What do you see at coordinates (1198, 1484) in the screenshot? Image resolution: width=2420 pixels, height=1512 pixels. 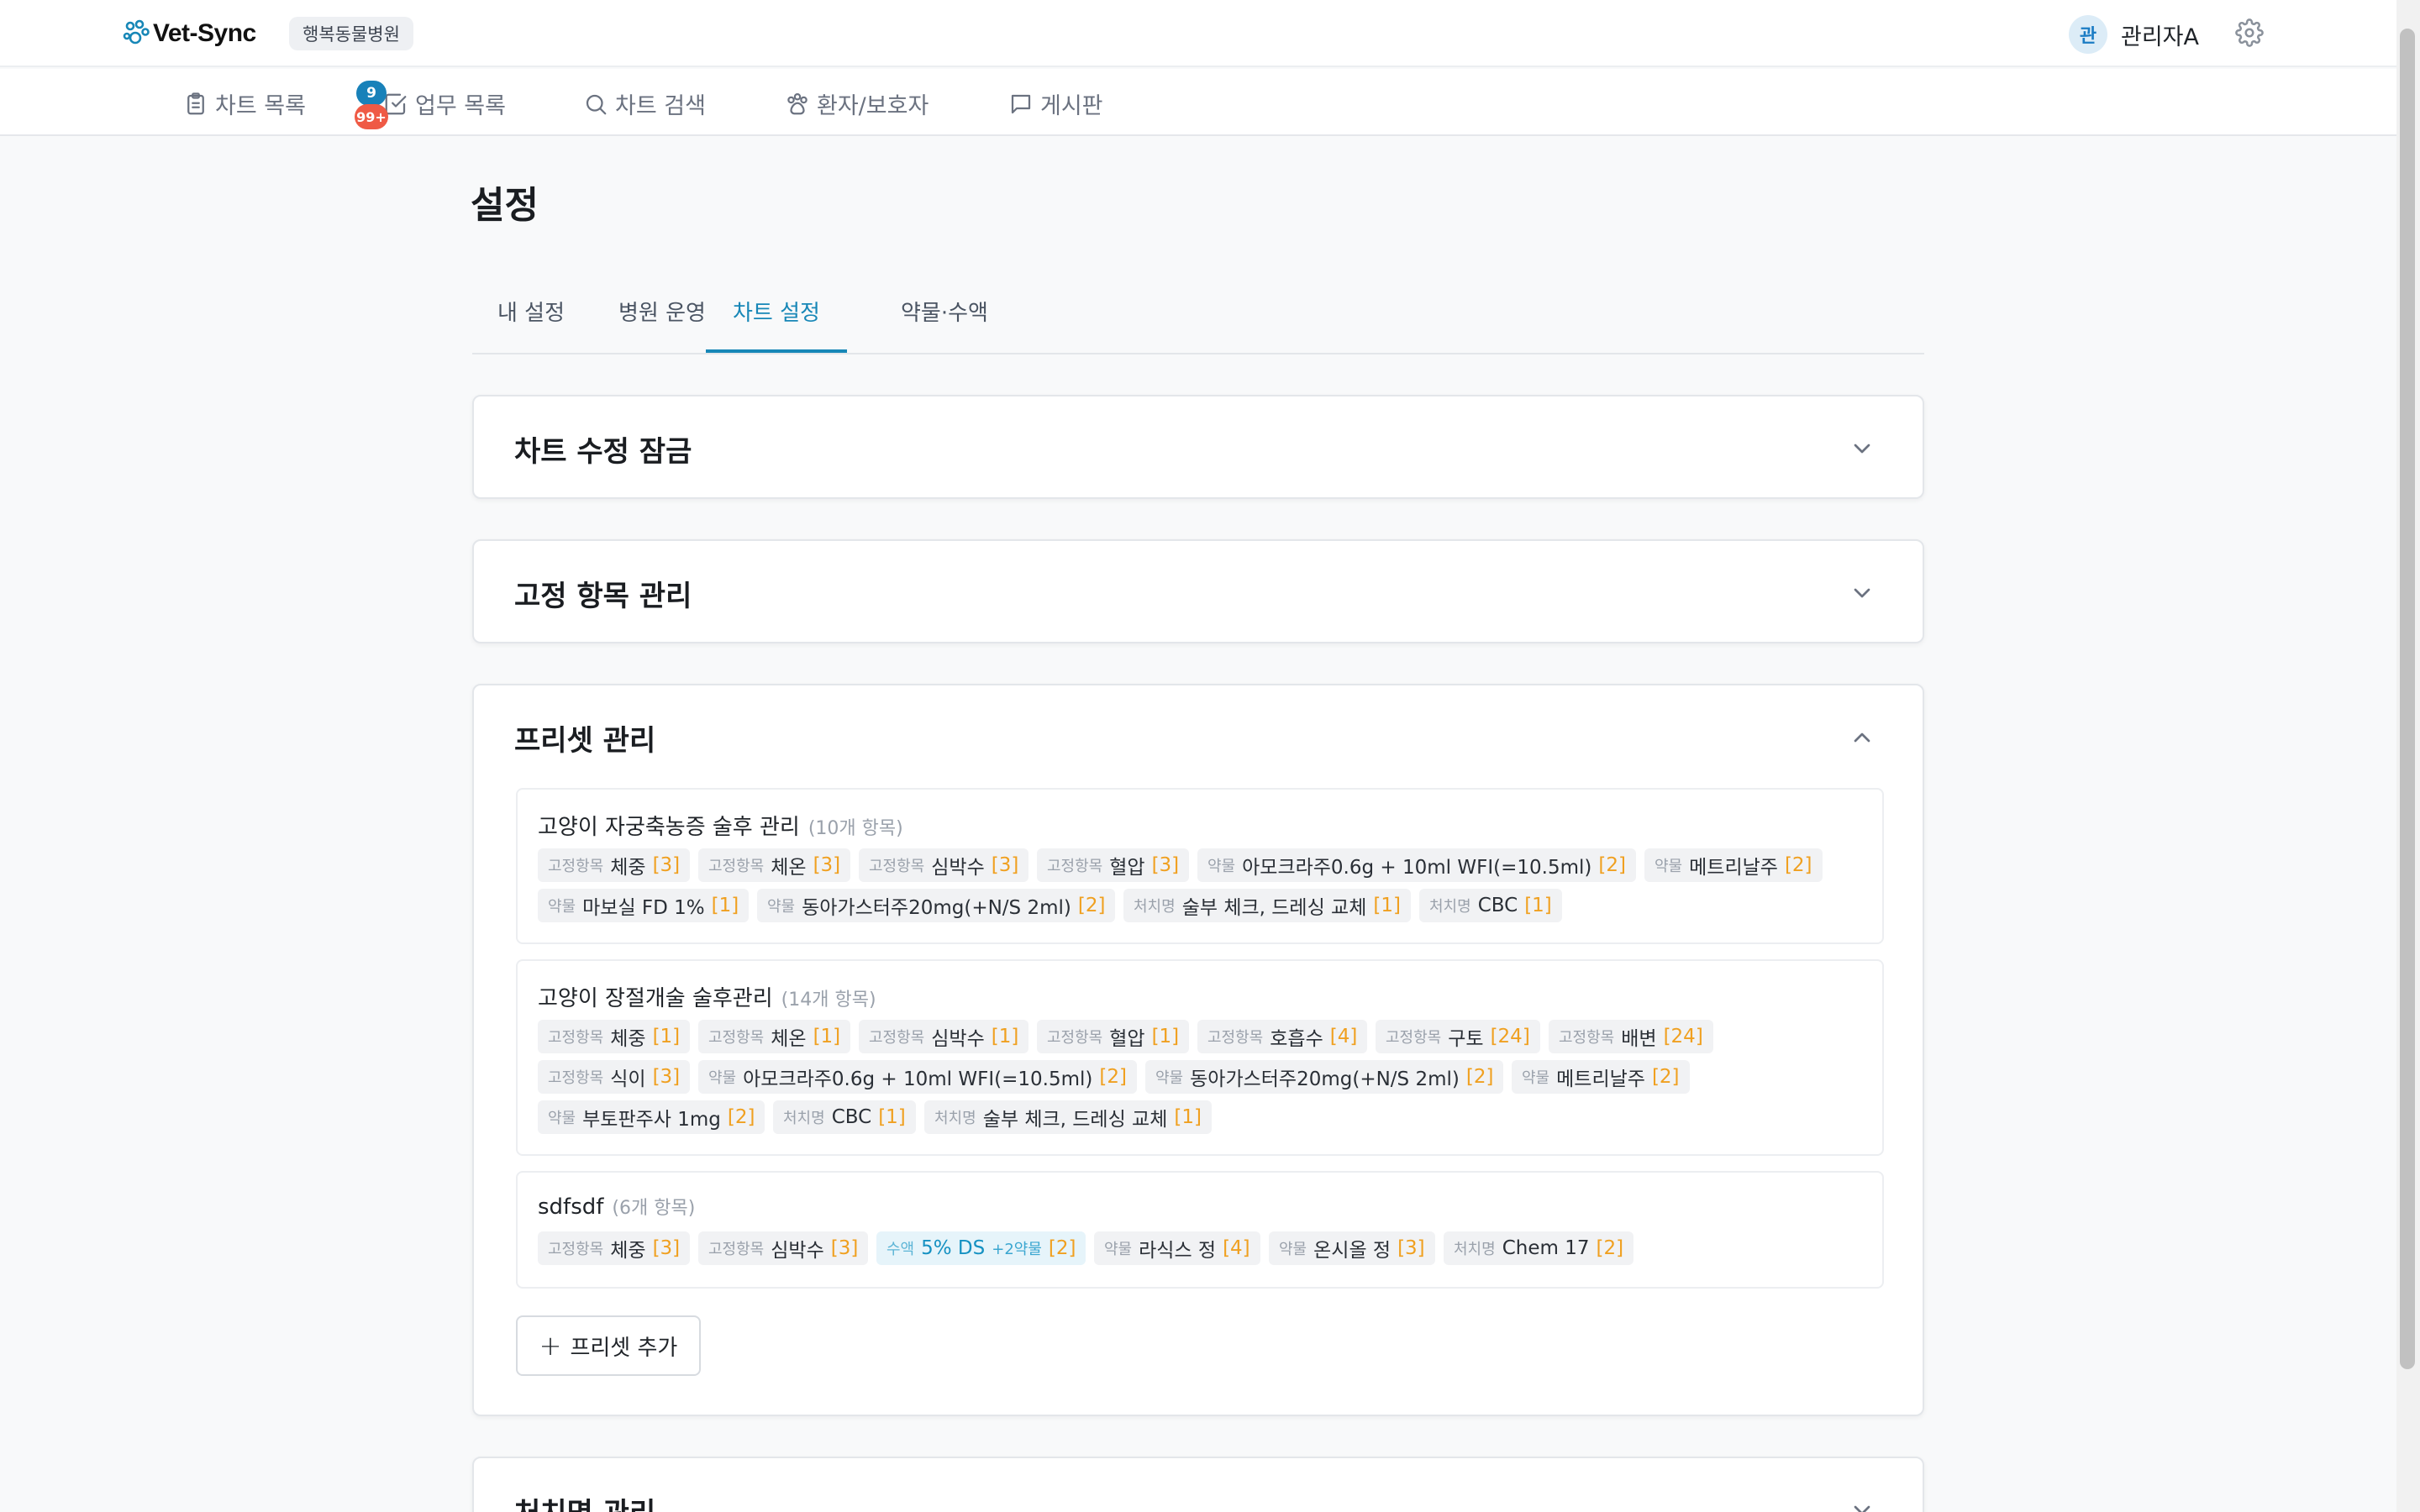 I see `section-treatment-names: 처치명 관리` at bounding box center [1198, 1484].